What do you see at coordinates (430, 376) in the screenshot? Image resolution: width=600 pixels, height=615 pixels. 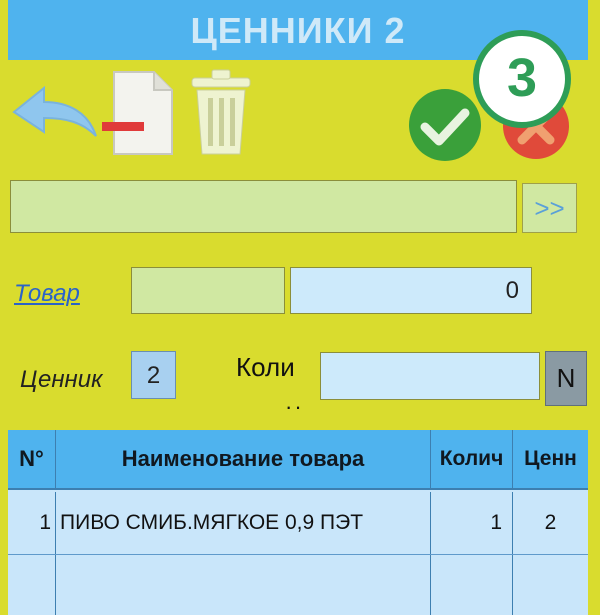 I see `quantity-input` at bounding box center [430, 376].